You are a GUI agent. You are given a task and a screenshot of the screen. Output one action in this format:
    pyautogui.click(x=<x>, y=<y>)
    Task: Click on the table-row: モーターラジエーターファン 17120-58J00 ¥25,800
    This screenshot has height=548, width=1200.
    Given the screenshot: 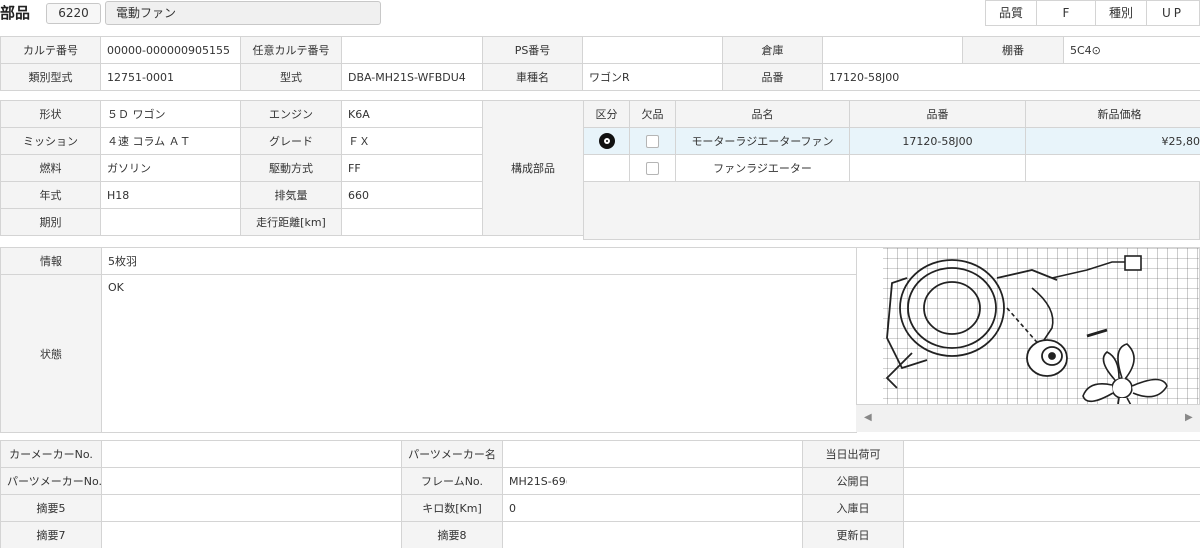 What is the action you would take?
    pyautogui.click(x=891, y=141)
    